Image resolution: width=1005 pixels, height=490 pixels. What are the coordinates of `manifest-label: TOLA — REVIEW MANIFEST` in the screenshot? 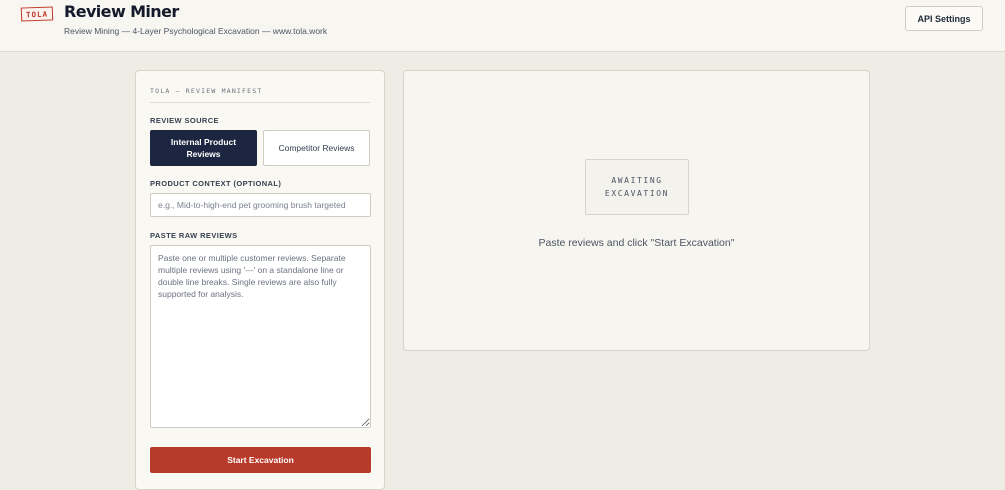 It's located at (206, 91).